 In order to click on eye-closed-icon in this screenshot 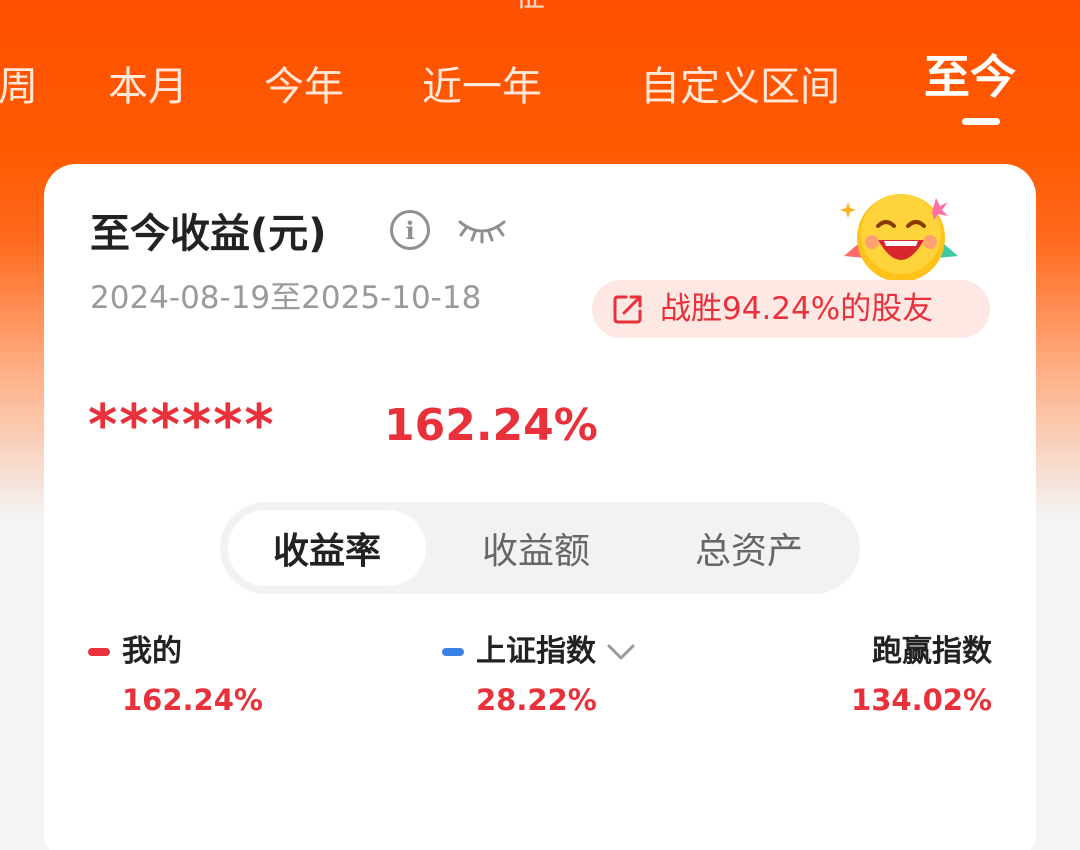, I will do `click(482, 230)`.